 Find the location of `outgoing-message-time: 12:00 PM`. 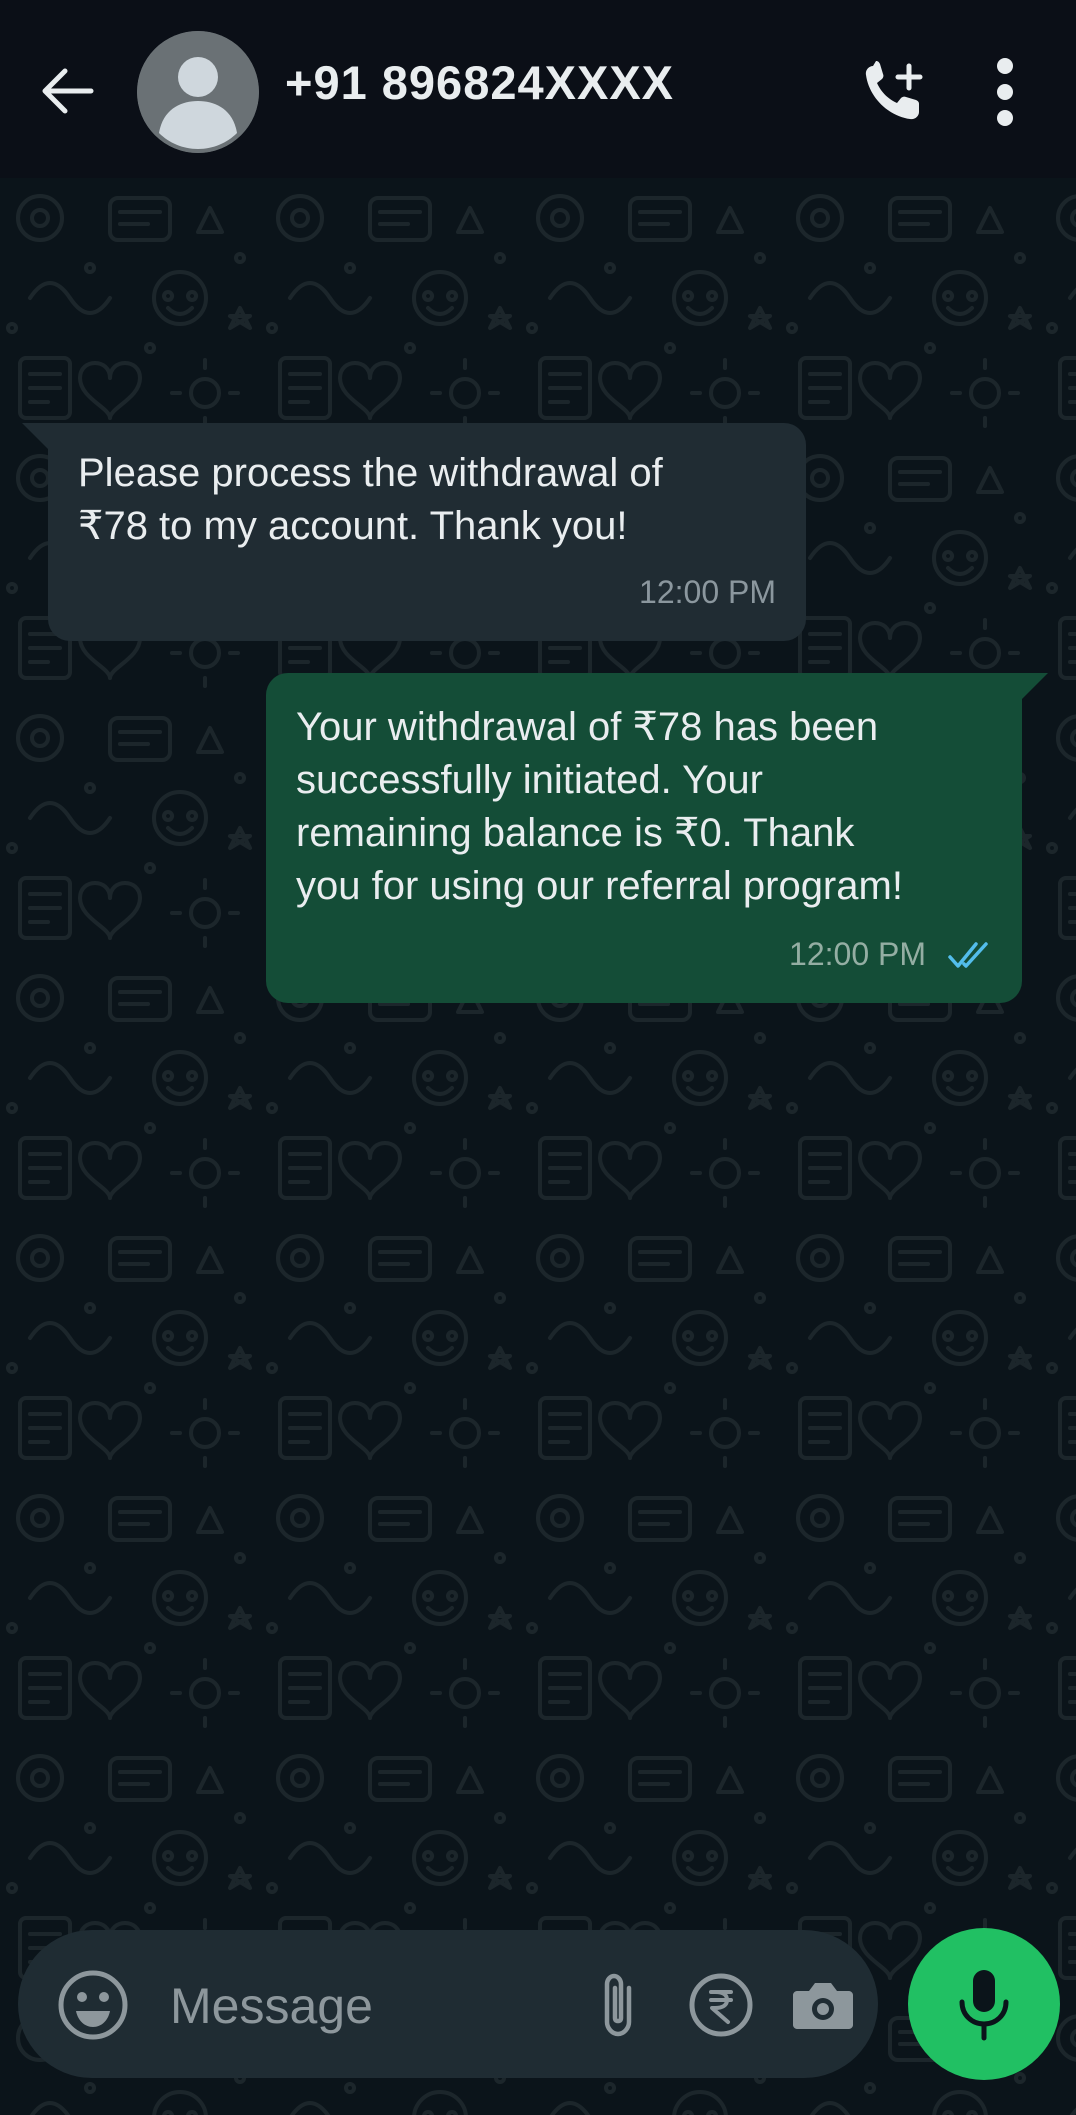

outgoing-message-time: 12:00 PM is located at coordinates (857, 954).